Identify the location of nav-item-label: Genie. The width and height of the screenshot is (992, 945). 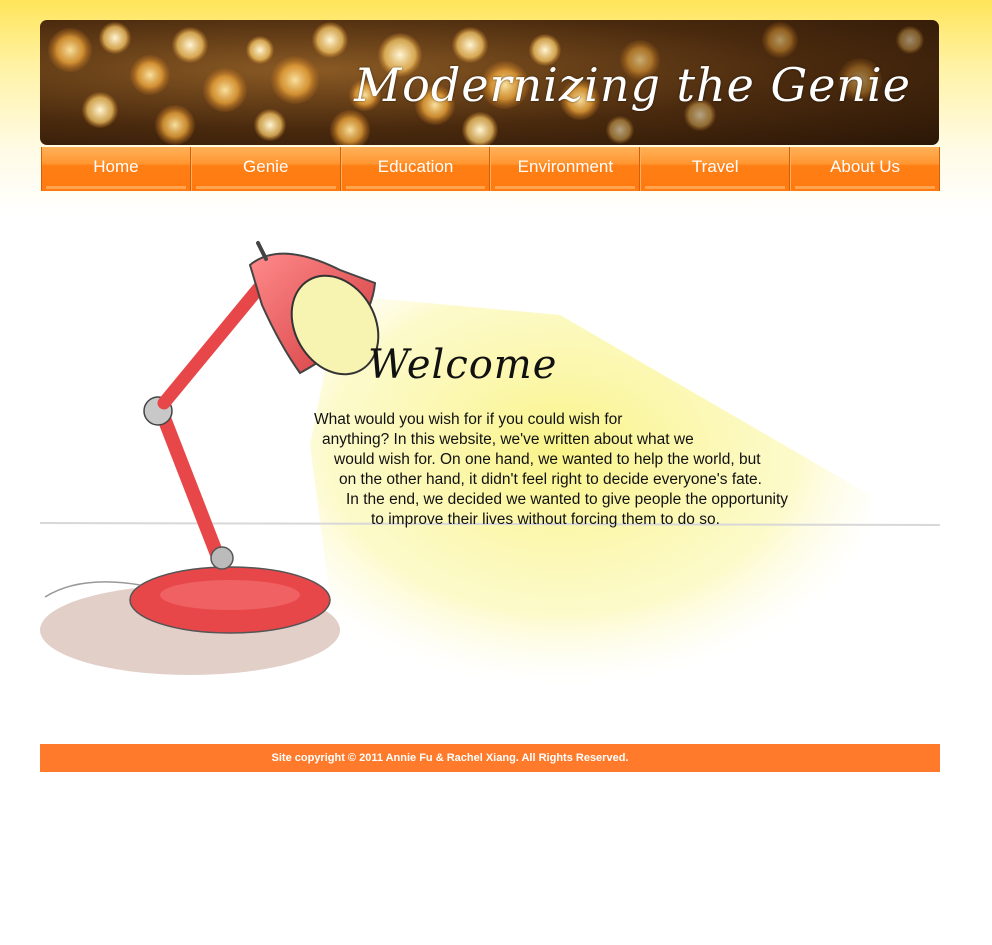
(266, 166).